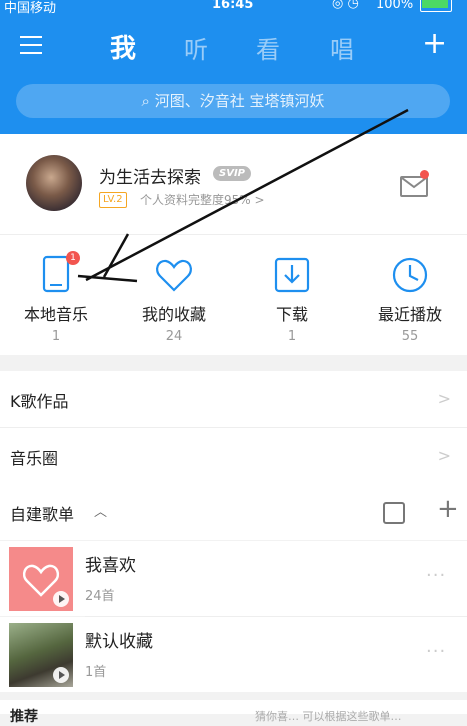 The image size is (467, 726). I want to click on phone-icon: 1, so click(56, 274).